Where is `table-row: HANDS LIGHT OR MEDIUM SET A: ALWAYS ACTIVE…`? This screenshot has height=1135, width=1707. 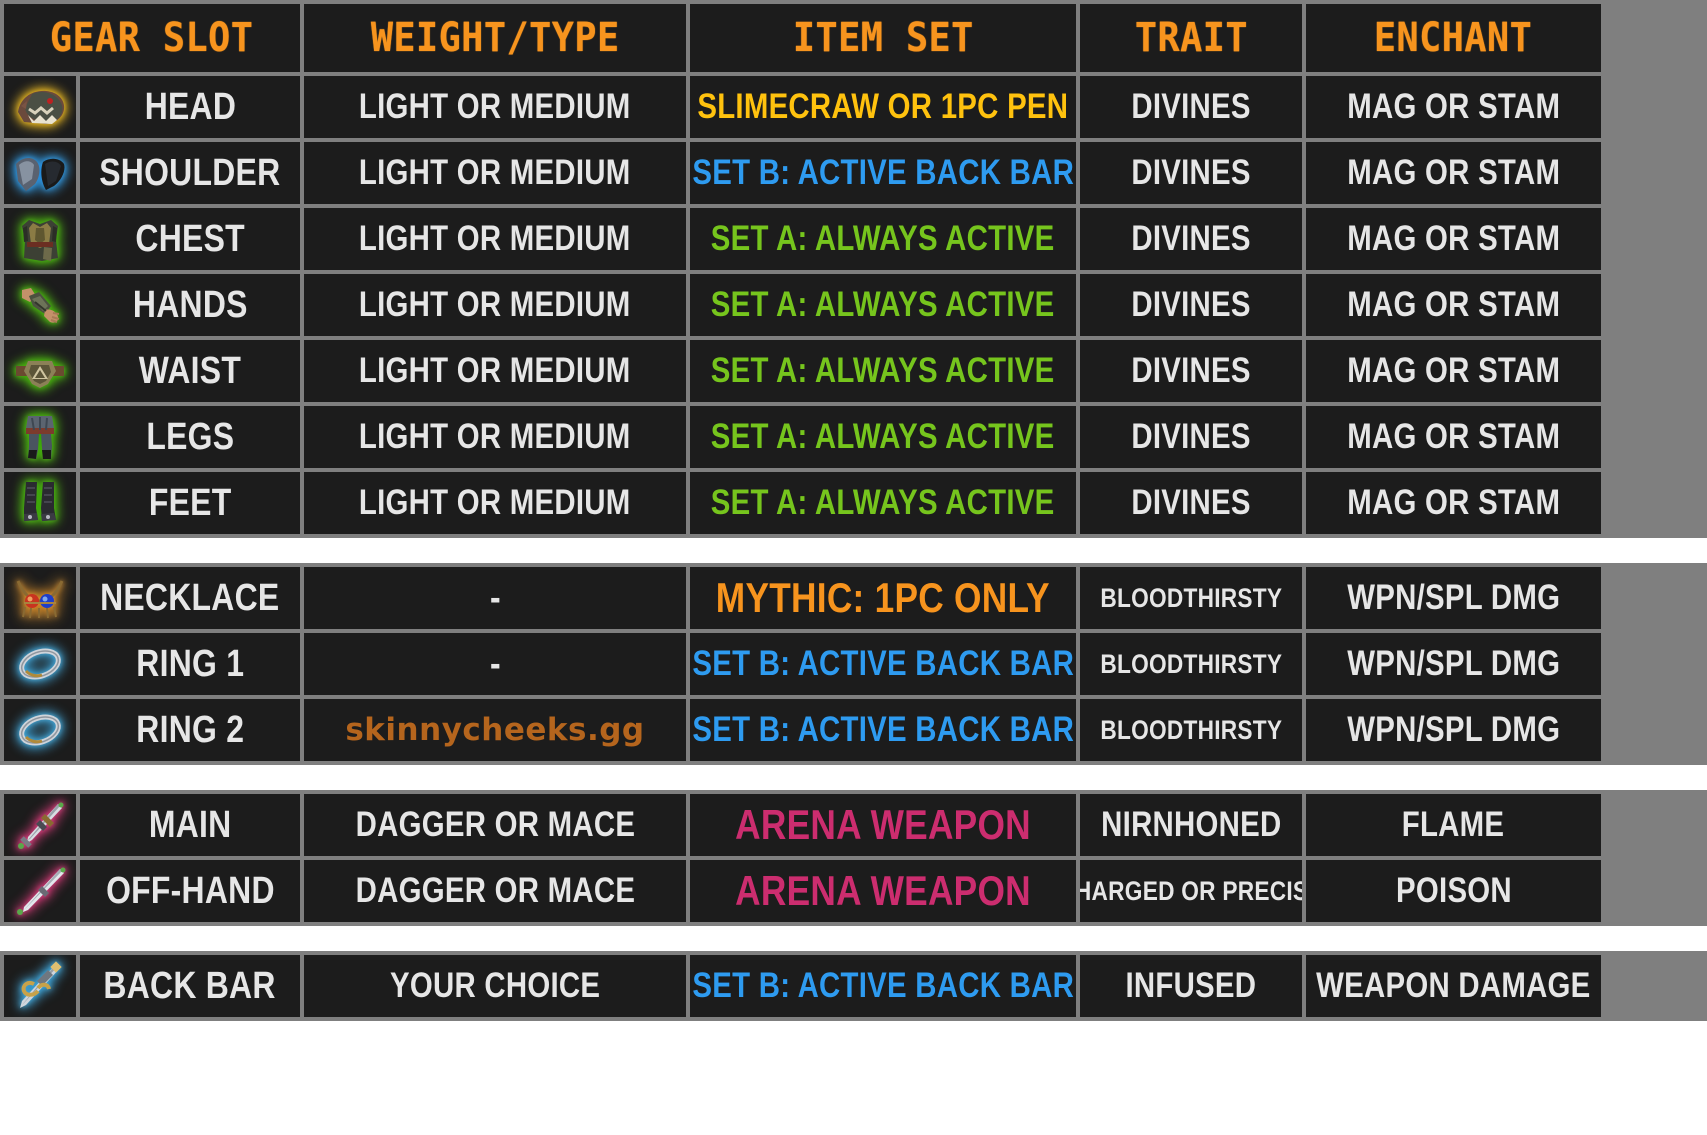 table-row: HANDS LIGHT OR MEDIUM SET A: ALWAYS ACTIVE… is located at coordinates (853, 305).